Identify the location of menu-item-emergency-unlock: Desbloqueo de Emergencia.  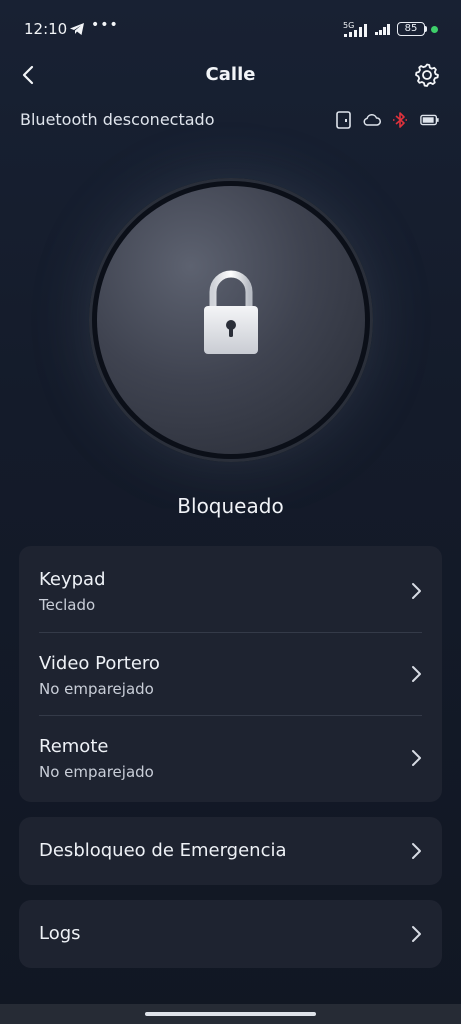
(230, 851).